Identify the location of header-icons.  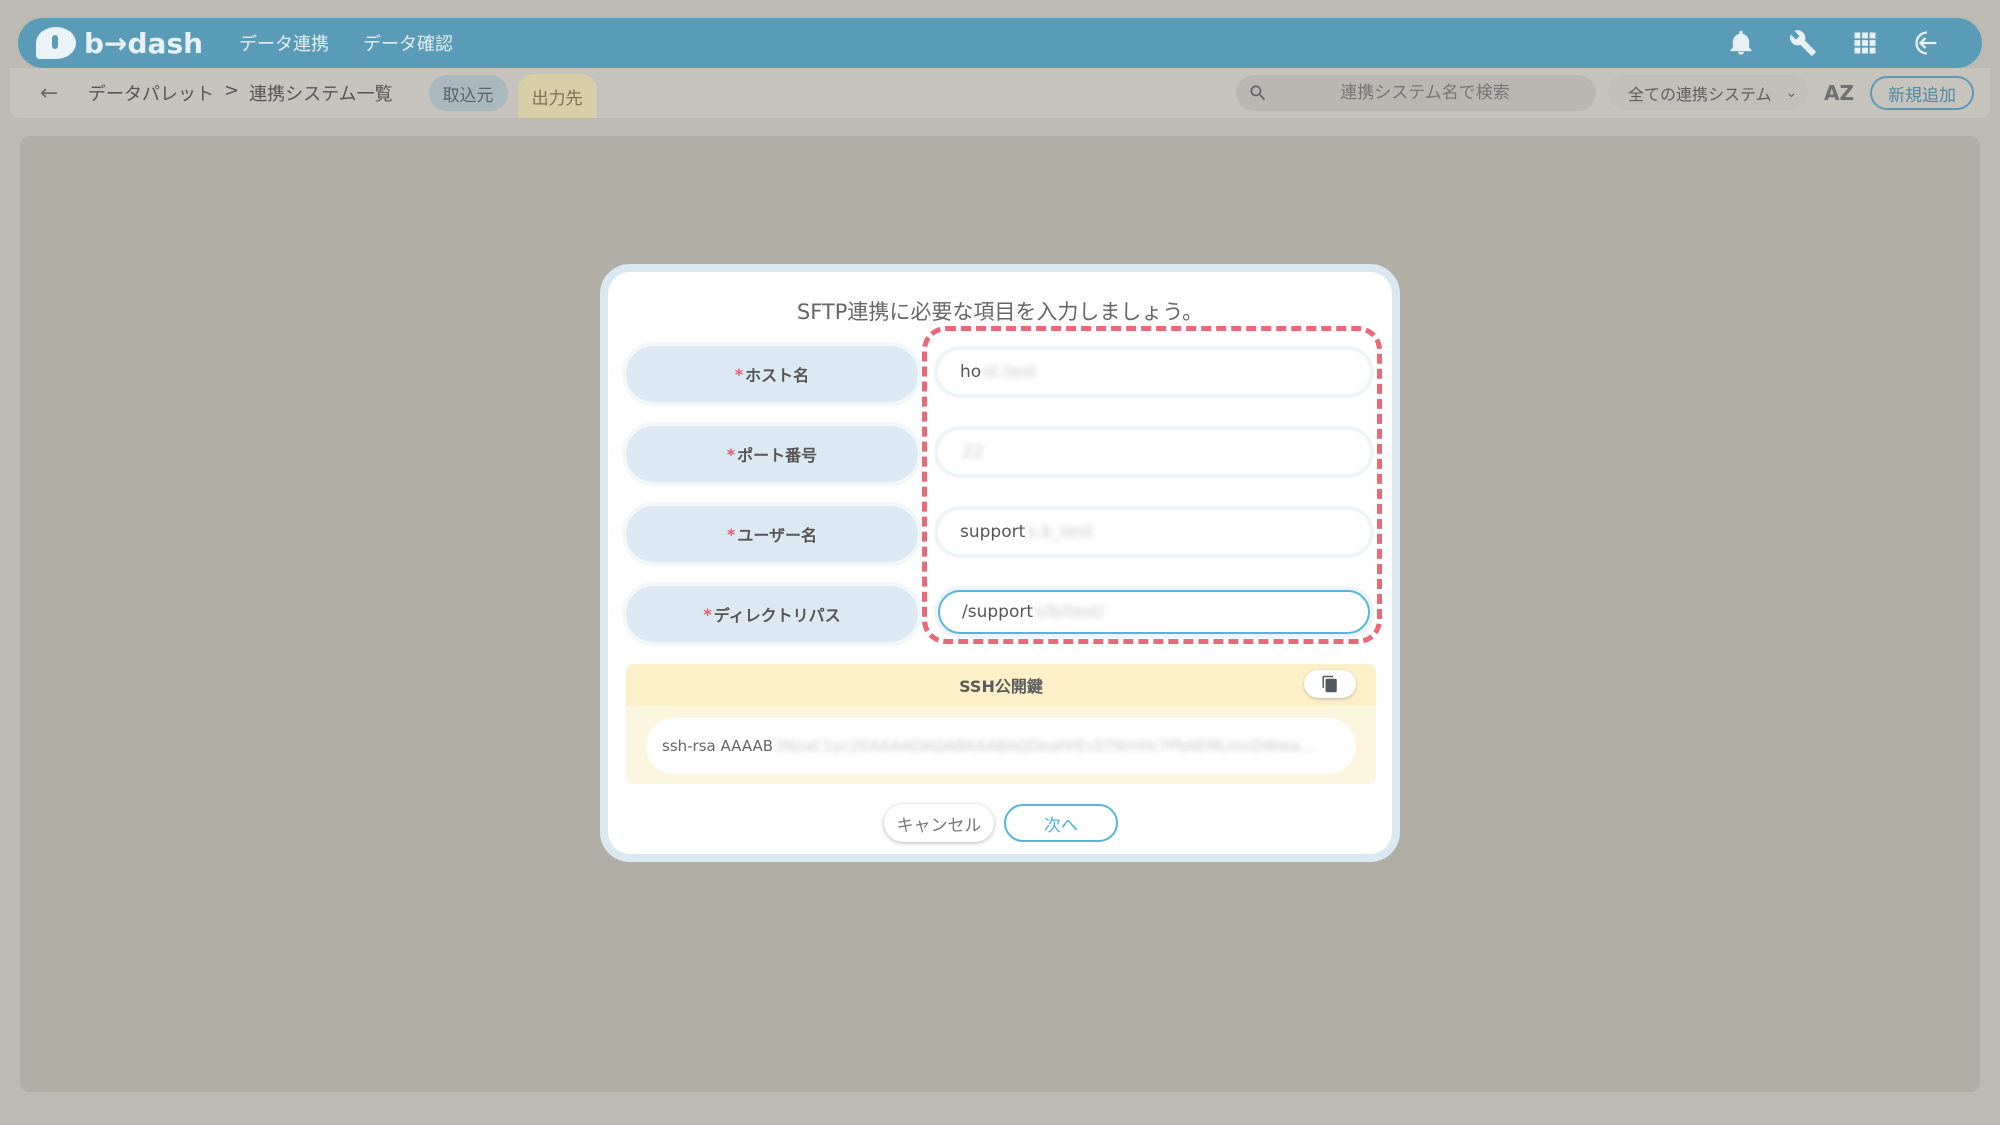
(1818, 43).